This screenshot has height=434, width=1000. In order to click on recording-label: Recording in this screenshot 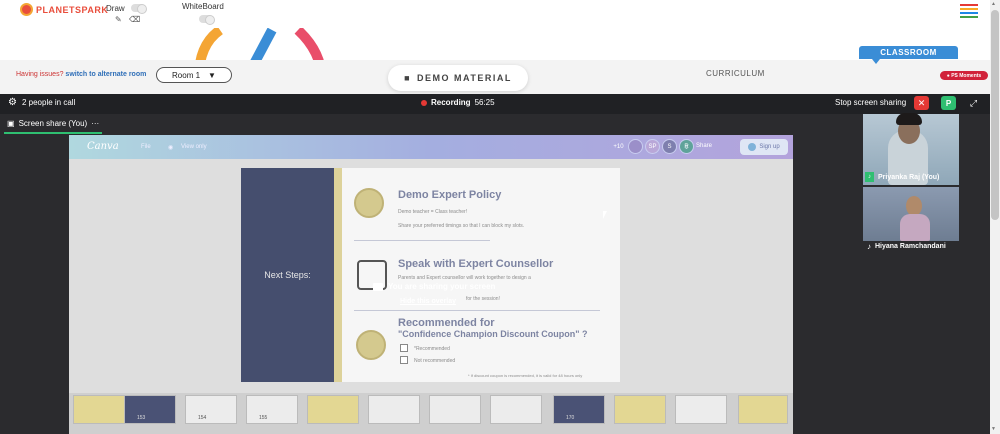, I will do `click(451, 102)`.